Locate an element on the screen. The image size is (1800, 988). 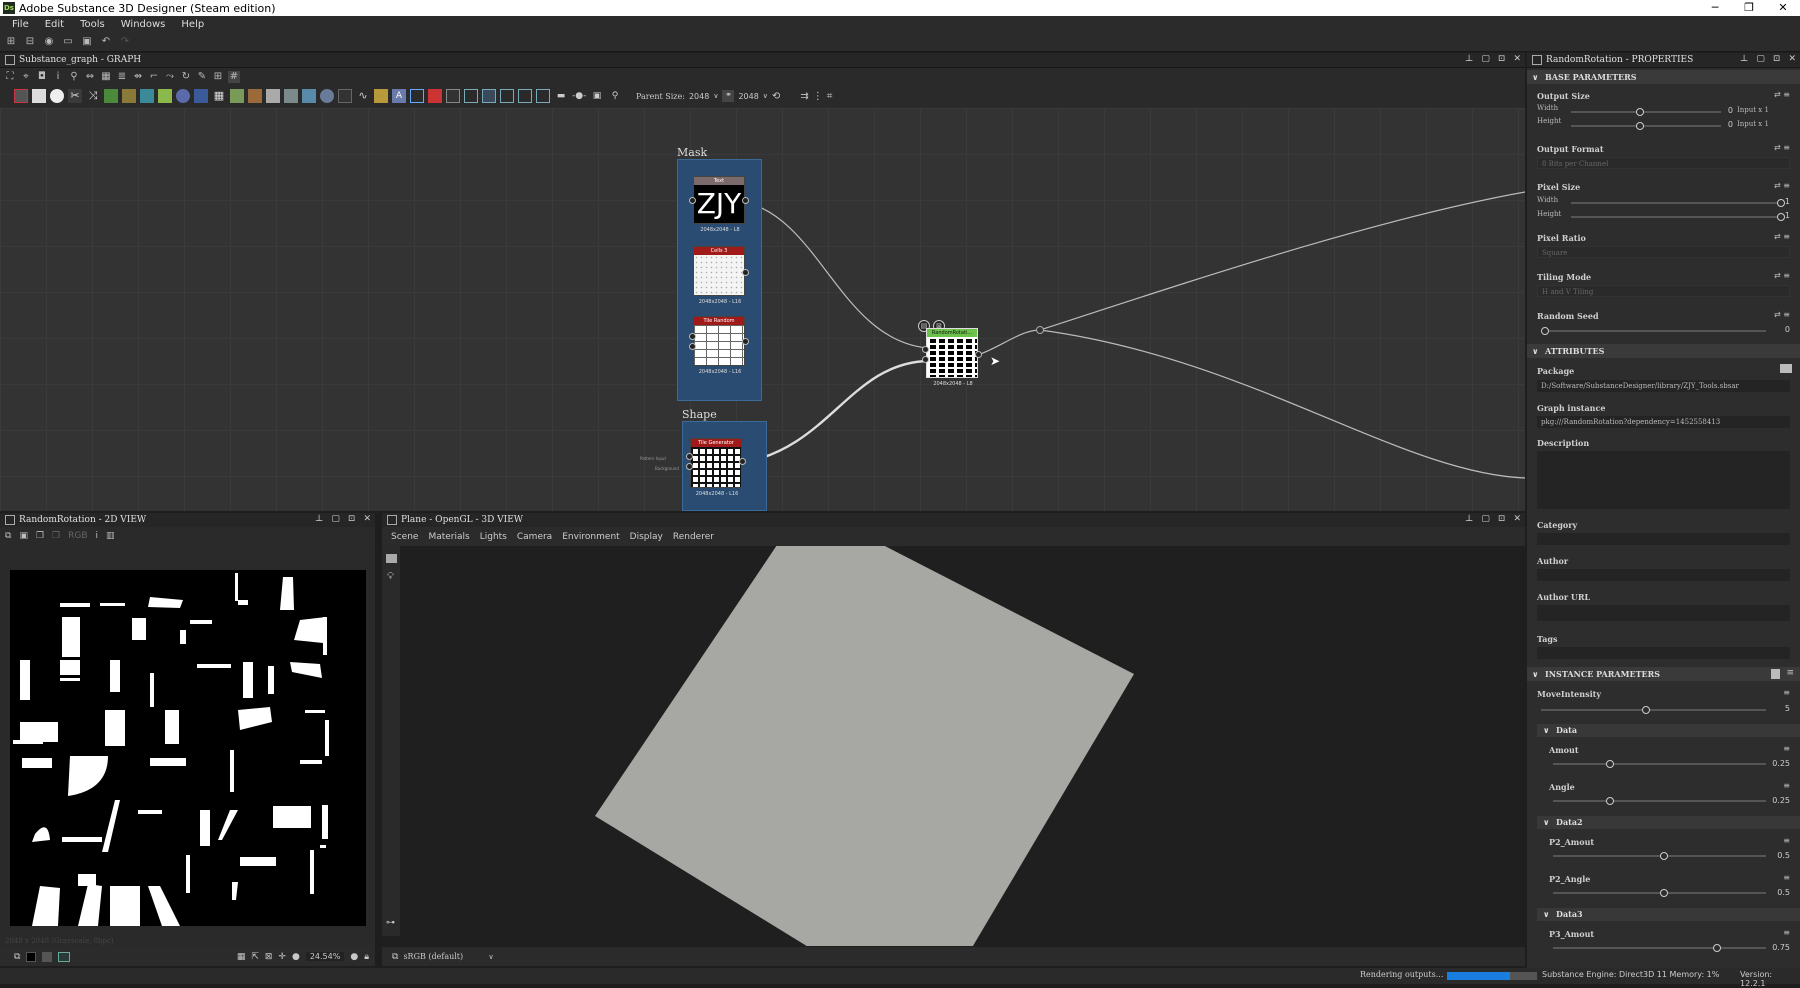
layers-icon: ⧉ is located at coordinates (17, 957).